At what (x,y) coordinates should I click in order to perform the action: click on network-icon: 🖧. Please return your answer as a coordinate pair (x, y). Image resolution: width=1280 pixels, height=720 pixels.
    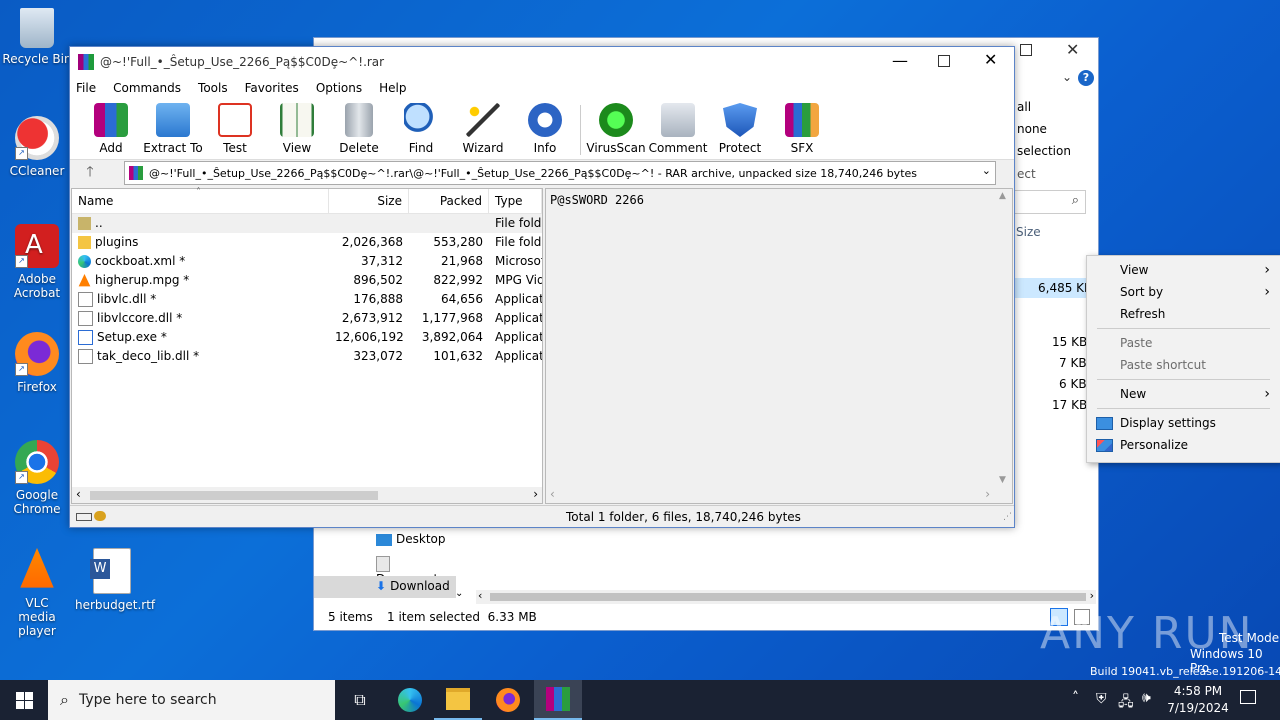
    Looking at the image, I should click on (1126, 703).